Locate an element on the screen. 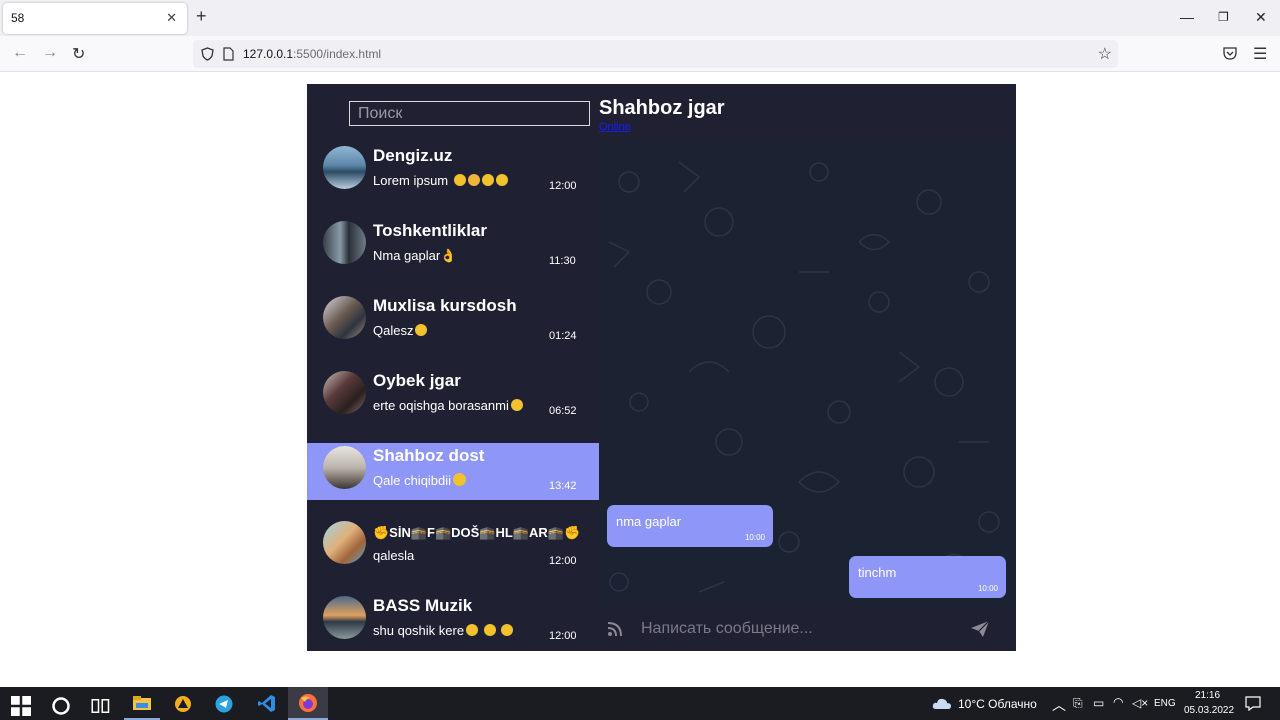 The width and height of the screenshot is (1280, 720). message-text: tinchm is located at coordinates (877, 572).